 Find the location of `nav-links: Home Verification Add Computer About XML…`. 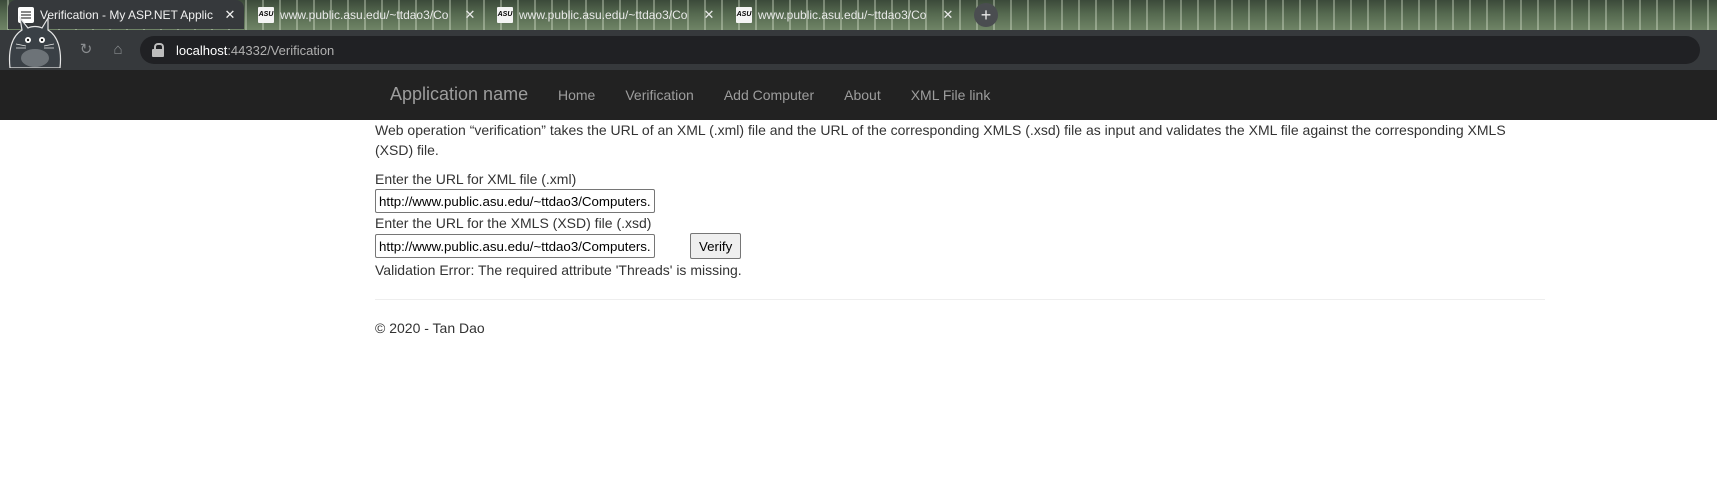

nav-links: Home Verification Add Computer About XML… is located at coordinates (774, 95).